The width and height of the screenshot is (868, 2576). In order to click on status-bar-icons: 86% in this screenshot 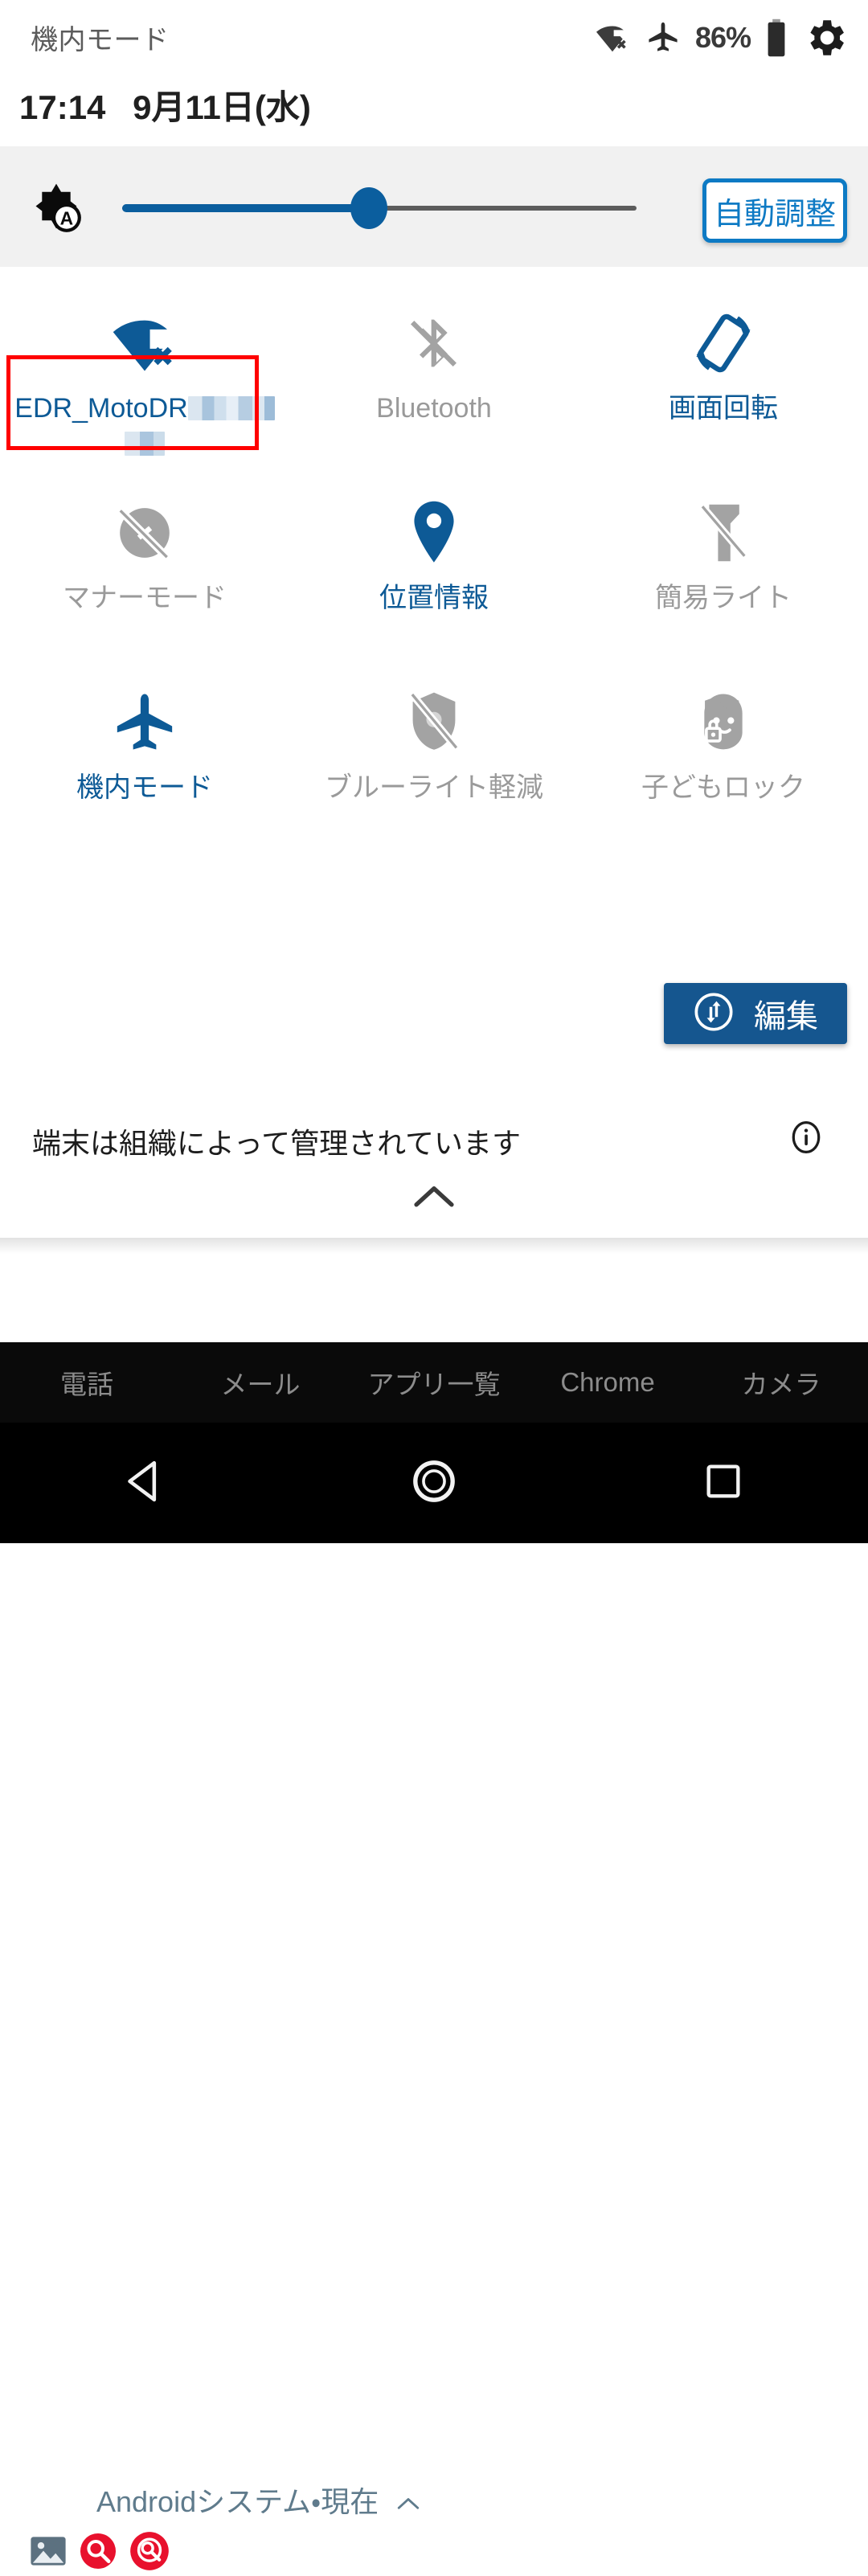, I will do `click(721, 37)`.